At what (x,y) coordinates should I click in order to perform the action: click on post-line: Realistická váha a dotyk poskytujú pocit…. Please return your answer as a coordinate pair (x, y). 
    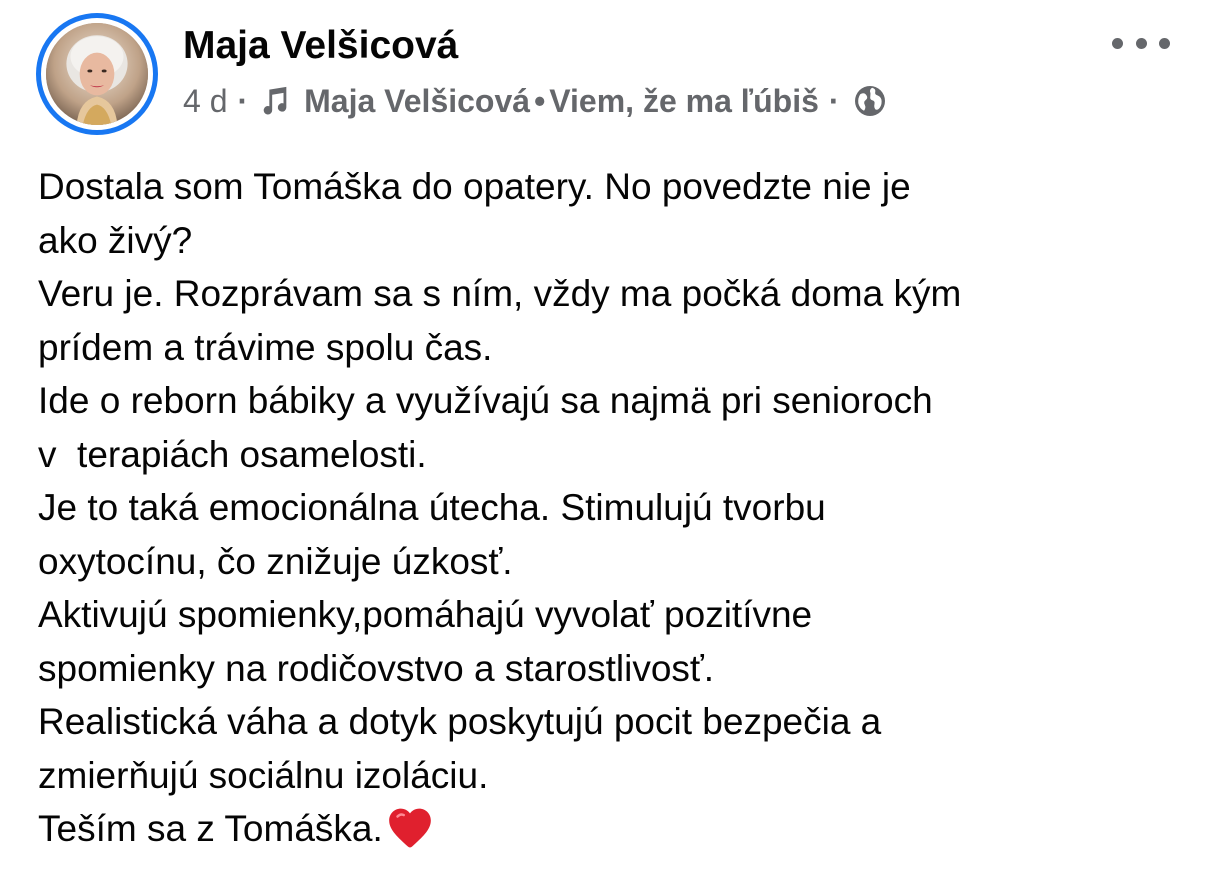
    Looking at the image, I should click on (460, 721).